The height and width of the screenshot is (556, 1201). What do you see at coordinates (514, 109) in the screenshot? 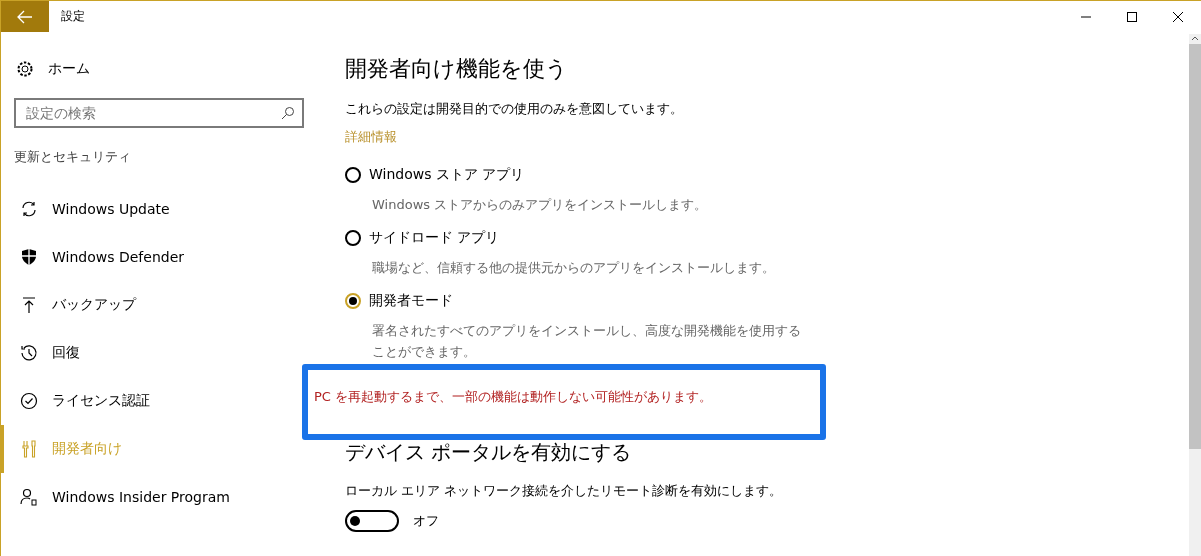
I see `description-text: これらの設定は開発目的での使用のみを意図しています。` at bounding box center [514, 109].